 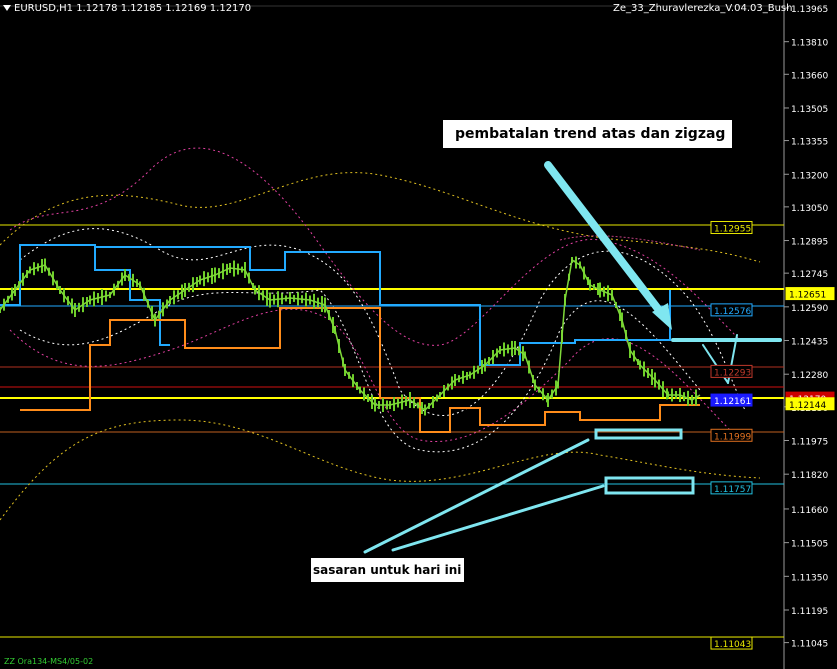 I want to click on price-label: 1.11757, so click(x=732, y=490).